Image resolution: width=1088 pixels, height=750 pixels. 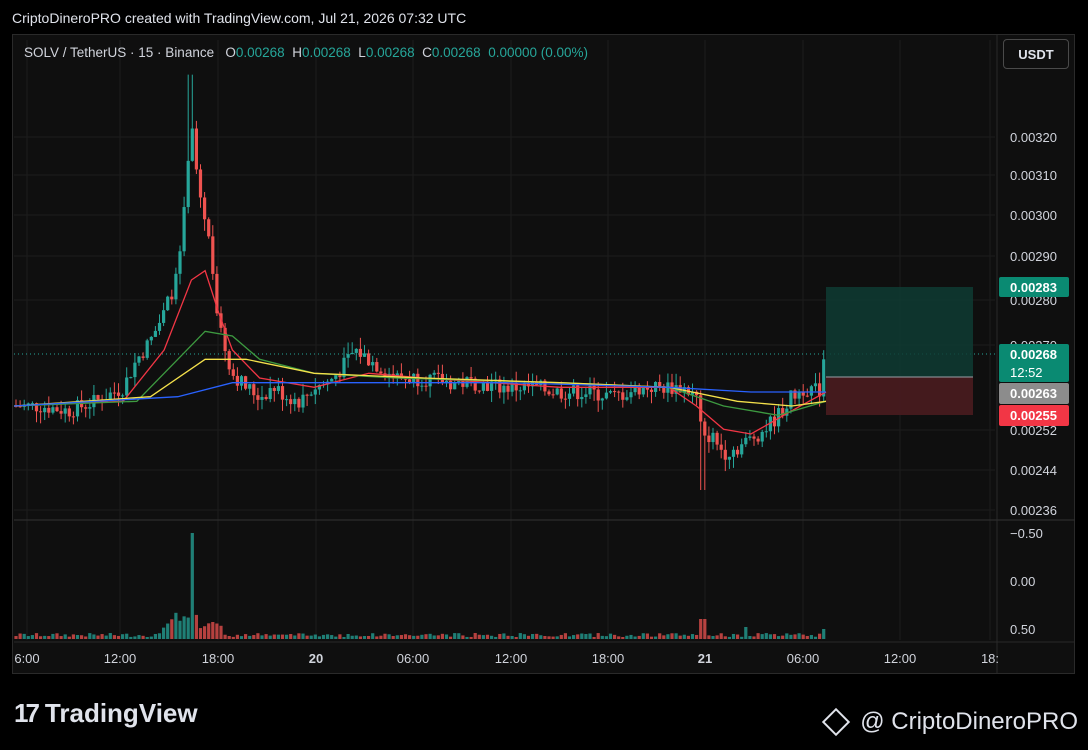 I want to click on x-tick-label: 06:00, so click(x=413, y=658).